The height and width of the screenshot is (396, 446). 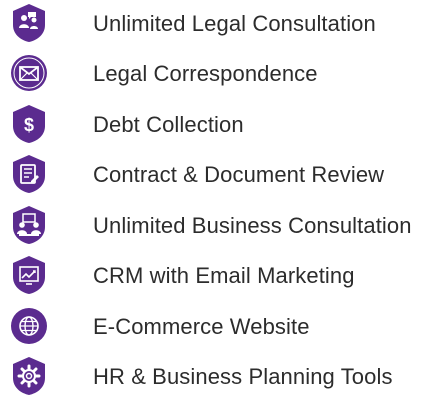 I want to click on feature-item-crm: CRM with Email Marketing, so click(x=223, y=275).